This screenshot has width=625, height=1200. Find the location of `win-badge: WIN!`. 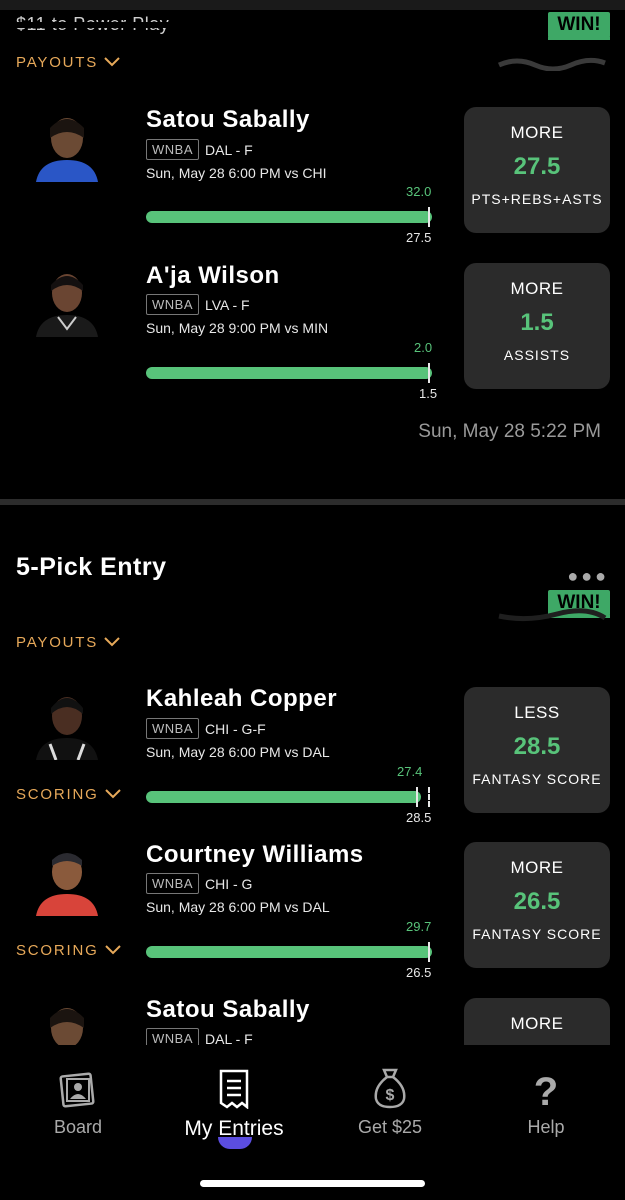

win-badge: WIN! is located at coordinates (579, 26).